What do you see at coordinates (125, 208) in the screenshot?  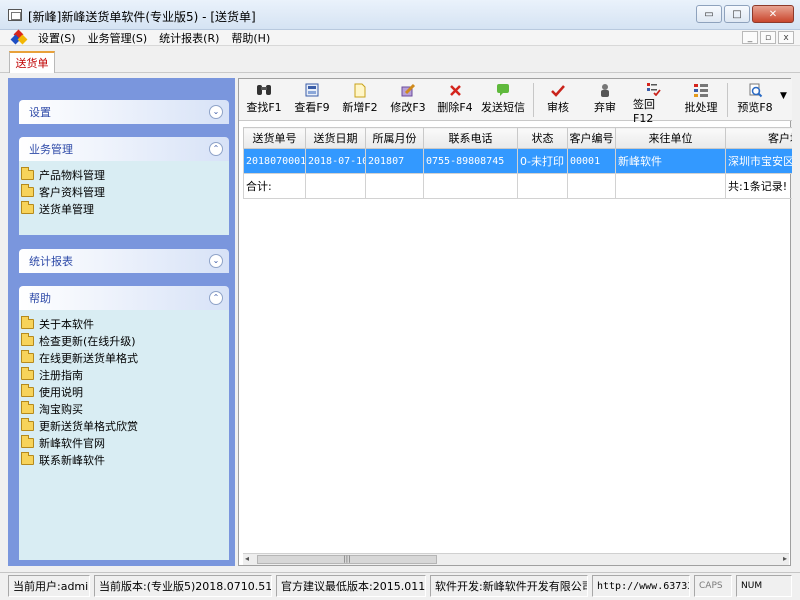 I see `sidebar-item-delivery-notes: 送货单管理` at bounding box center [125, 208].